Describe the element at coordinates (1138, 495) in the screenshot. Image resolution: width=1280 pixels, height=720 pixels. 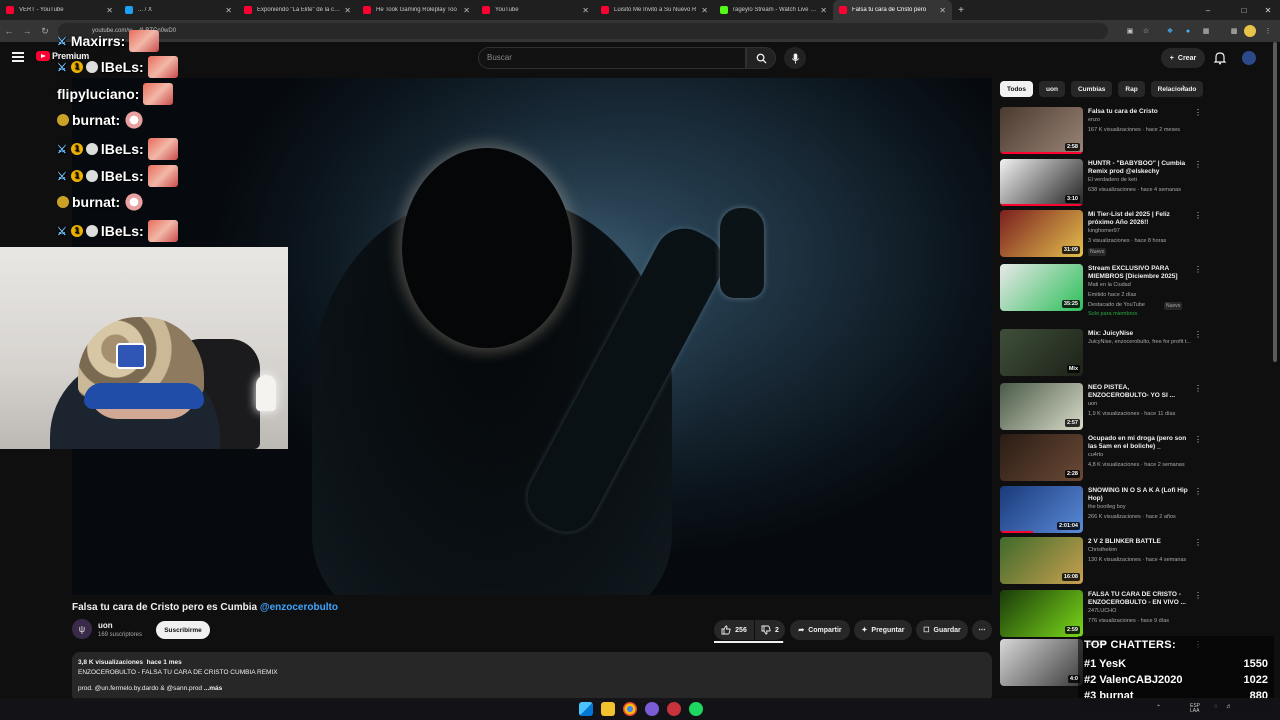
I see `recommended-title: SNOWING IN O S A K A (Lofi Hip Hop)` at that location.